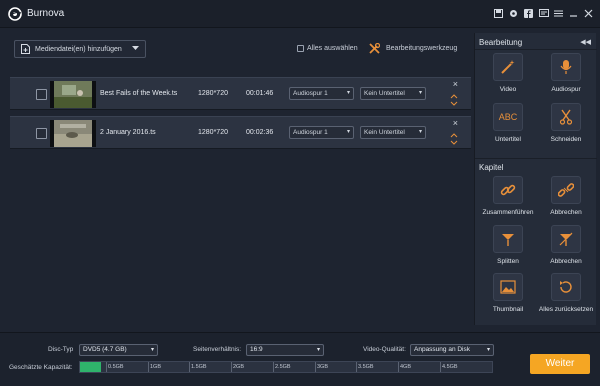 Image resolution: width=600 pixels, height=386 pixels. Describe the element at coordinates (365, 367) in the screenshot. I see `capacity-tick: 3.5GB` at that location.